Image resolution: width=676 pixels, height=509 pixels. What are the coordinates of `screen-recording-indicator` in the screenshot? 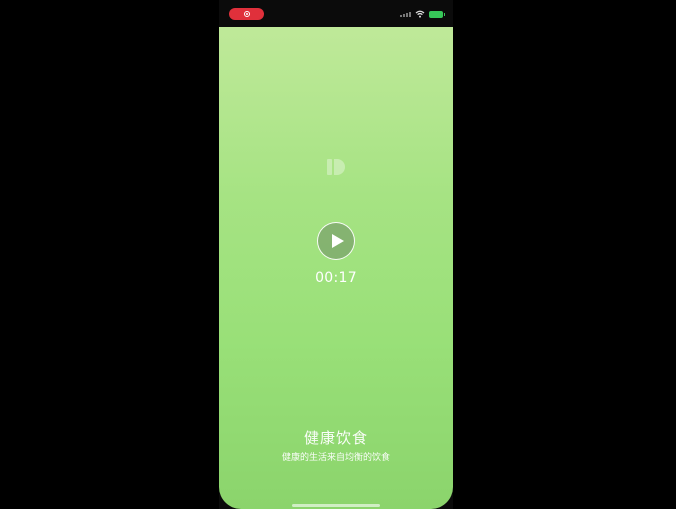 It's located at (246, 14).